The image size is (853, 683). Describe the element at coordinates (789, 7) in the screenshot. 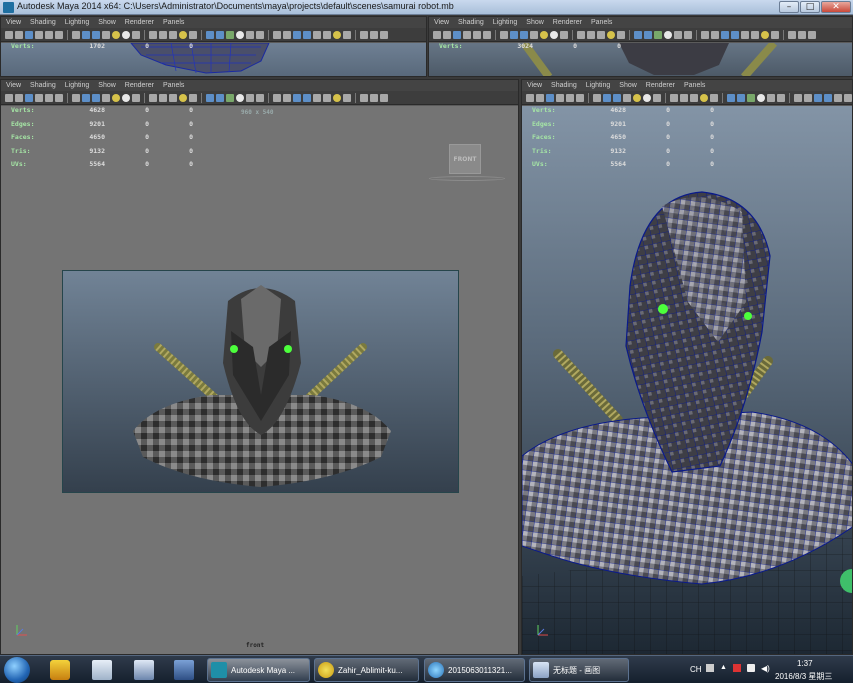

I see `minimize-button: –` at that location.